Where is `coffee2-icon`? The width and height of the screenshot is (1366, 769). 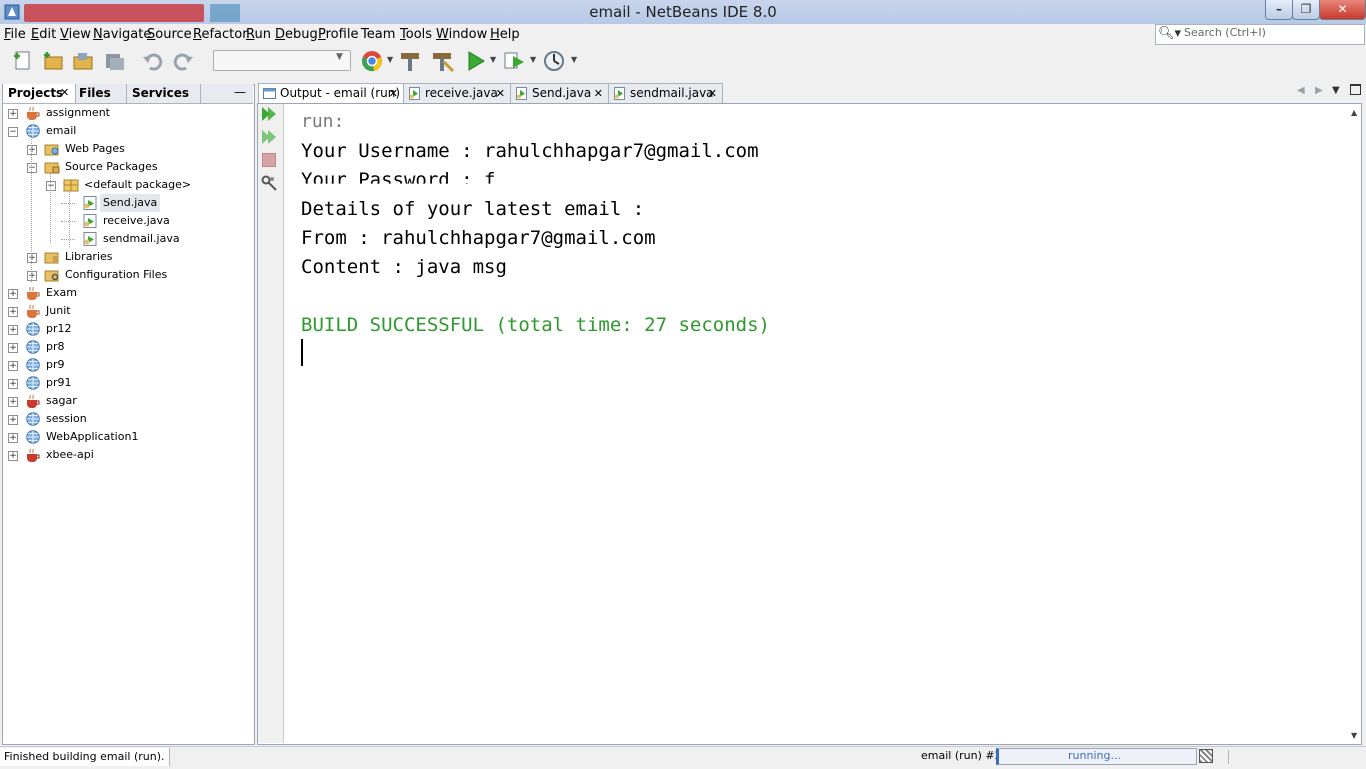 coffee2-icon is located at coordinates (33, 455).